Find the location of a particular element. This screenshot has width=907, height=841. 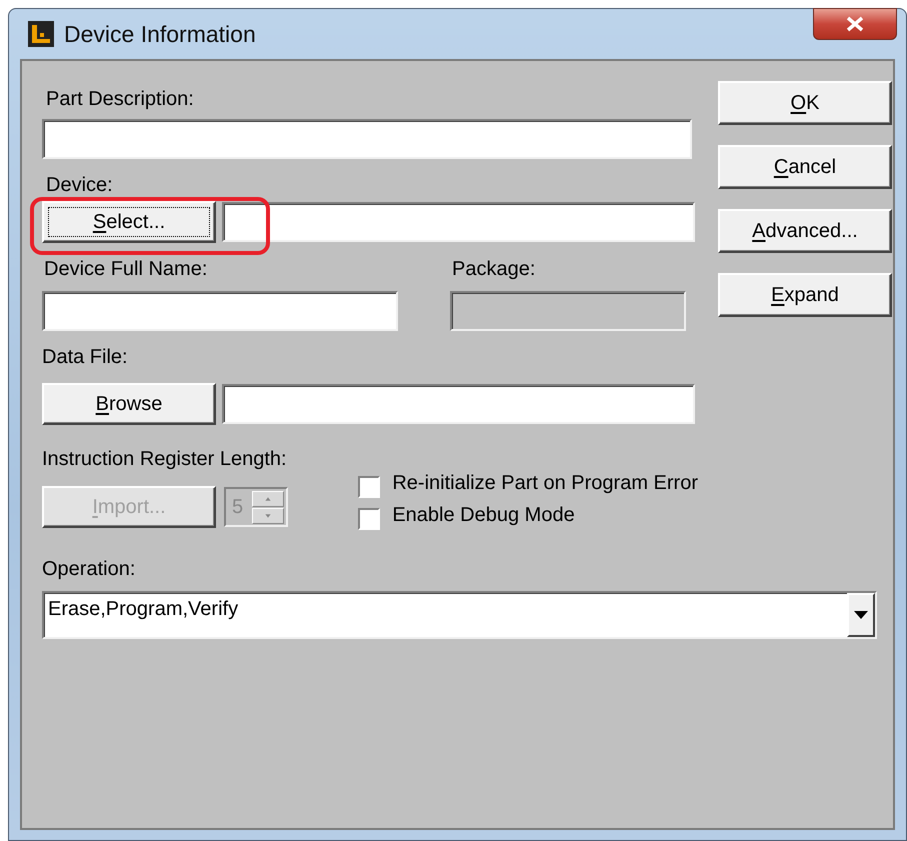

part-description-field is located at coordinates (367, 139).